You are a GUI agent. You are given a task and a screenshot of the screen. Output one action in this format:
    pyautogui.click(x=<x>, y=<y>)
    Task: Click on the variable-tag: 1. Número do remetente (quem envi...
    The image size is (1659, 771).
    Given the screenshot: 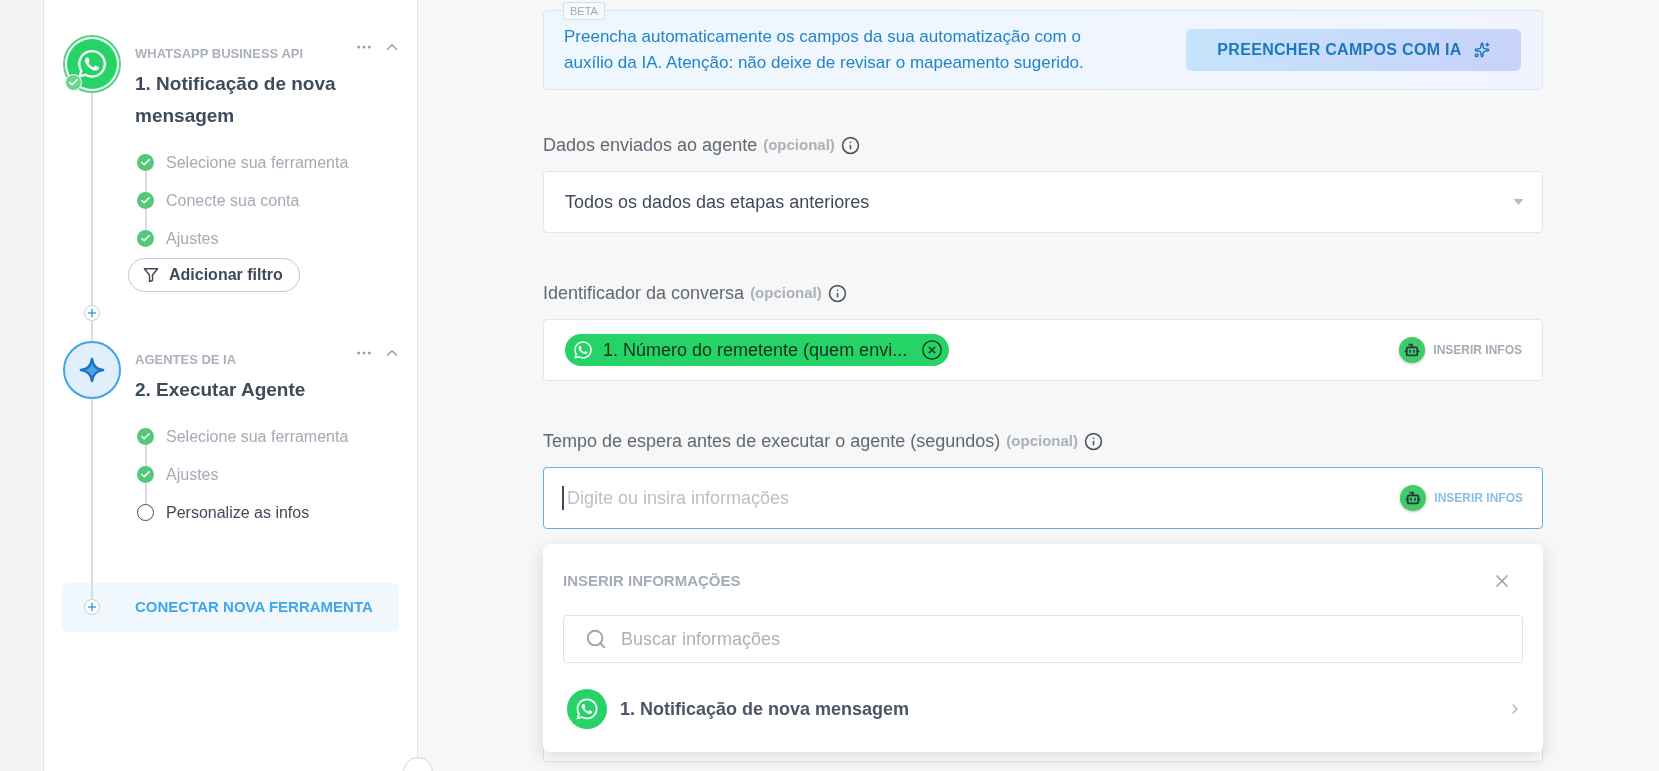 What is the action you would take?
    pyautogui.click(x=757, y=350)
    